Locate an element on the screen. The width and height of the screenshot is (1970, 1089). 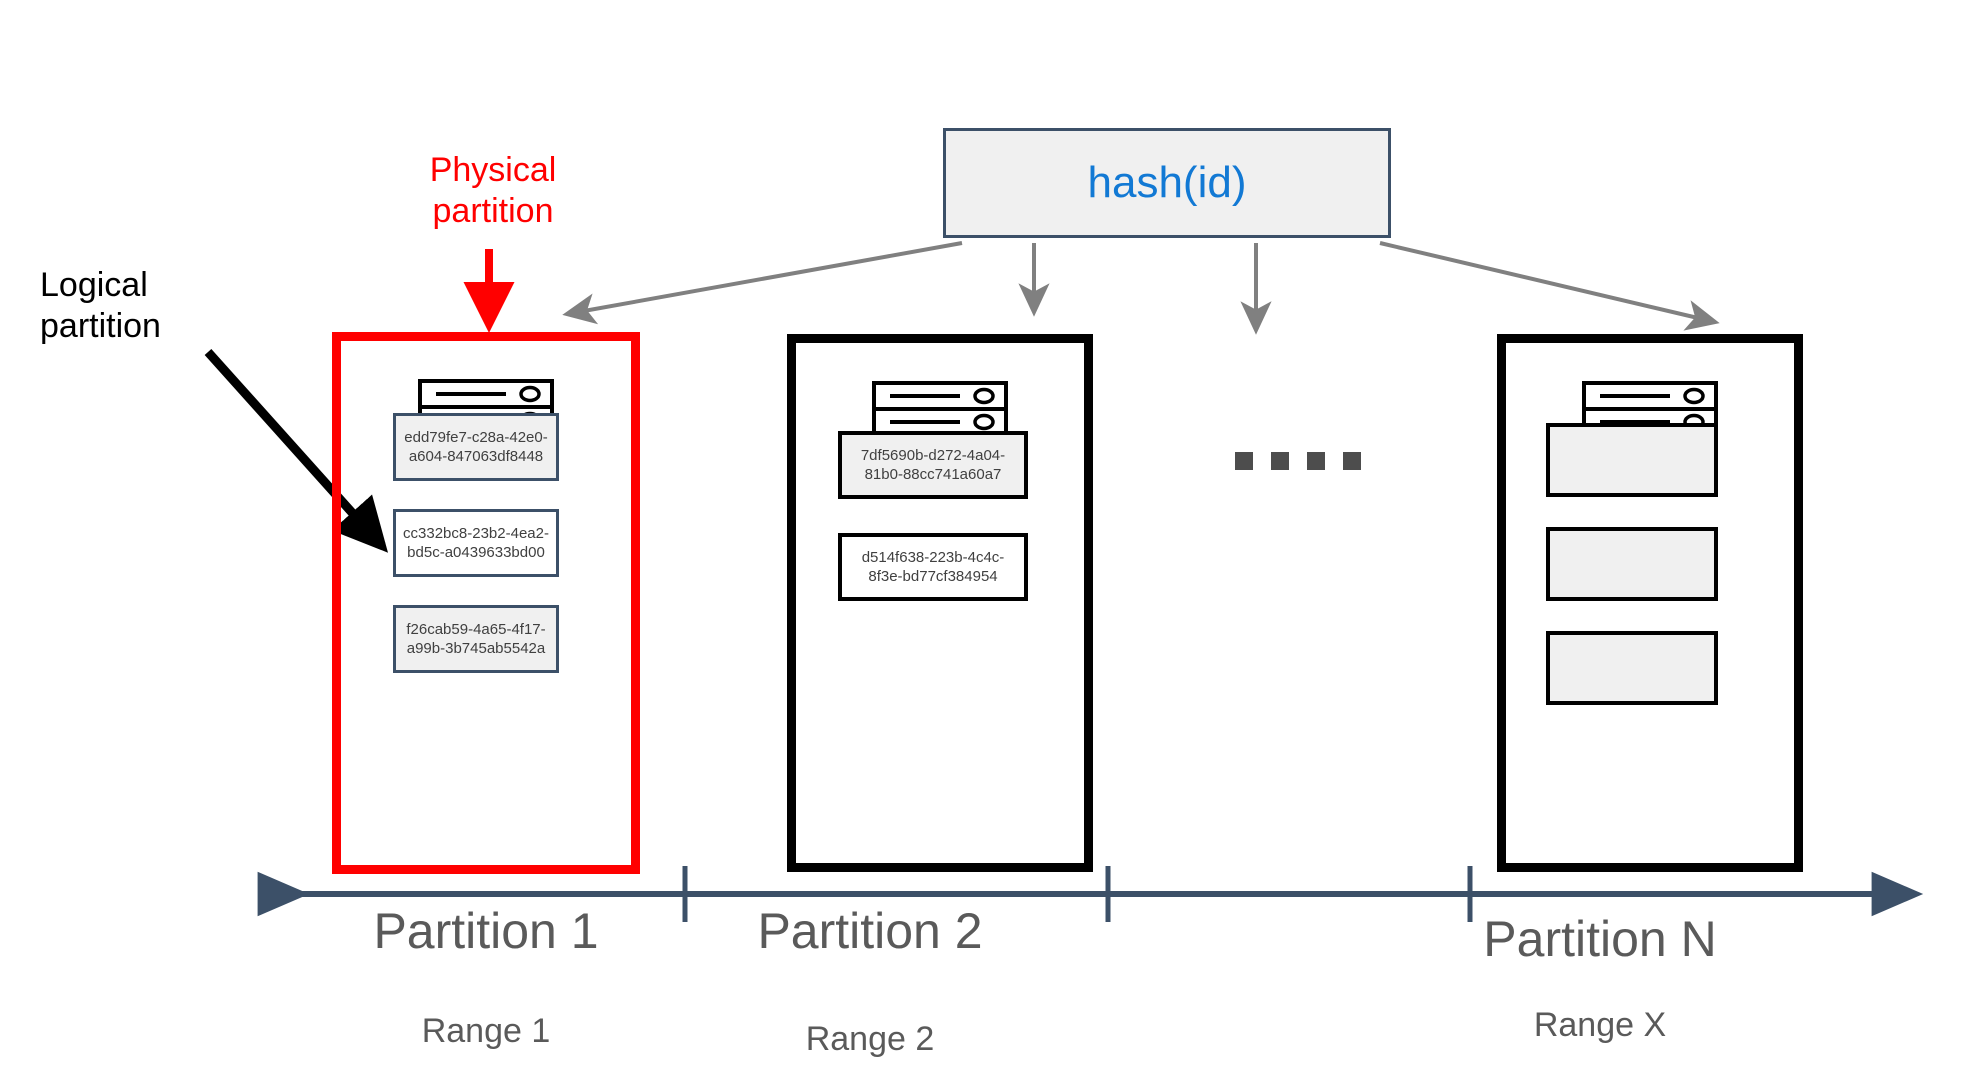
record-box: f26cab59-4a65-4f17-a99b-3b745ab5542a is located at coordinates (476, 639).